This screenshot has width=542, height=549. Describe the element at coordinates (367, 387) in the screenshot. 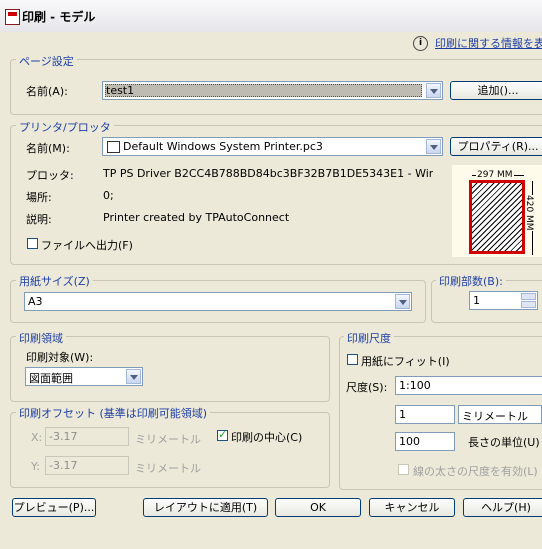

I see `scale-label: 尺度(S):` at that location.